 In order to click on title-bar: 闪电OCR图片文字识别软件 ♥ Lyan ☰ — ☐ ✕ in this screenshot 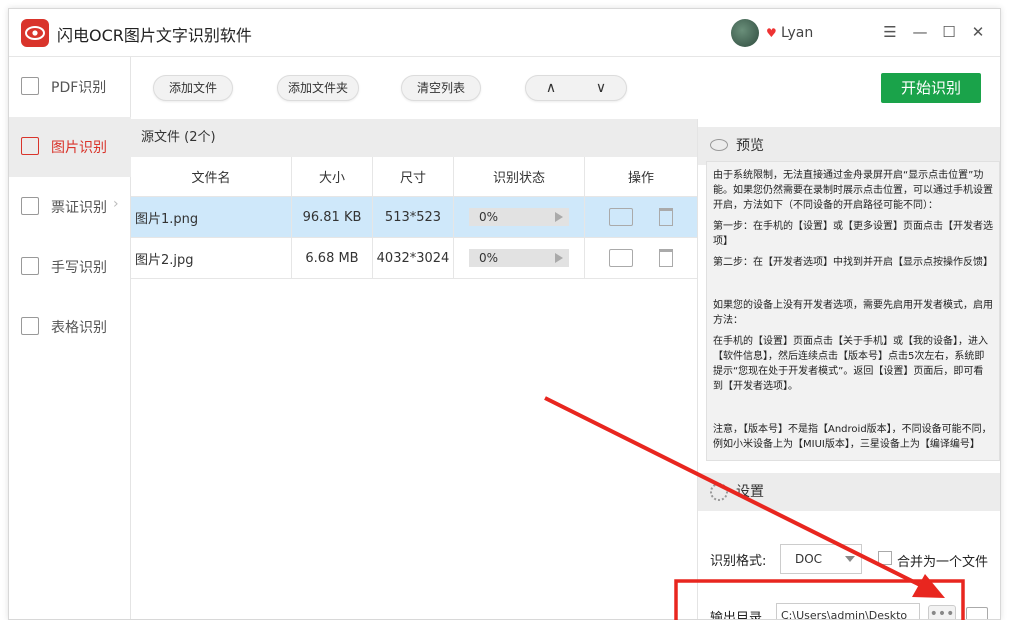, I will do `click(504, 33)`.